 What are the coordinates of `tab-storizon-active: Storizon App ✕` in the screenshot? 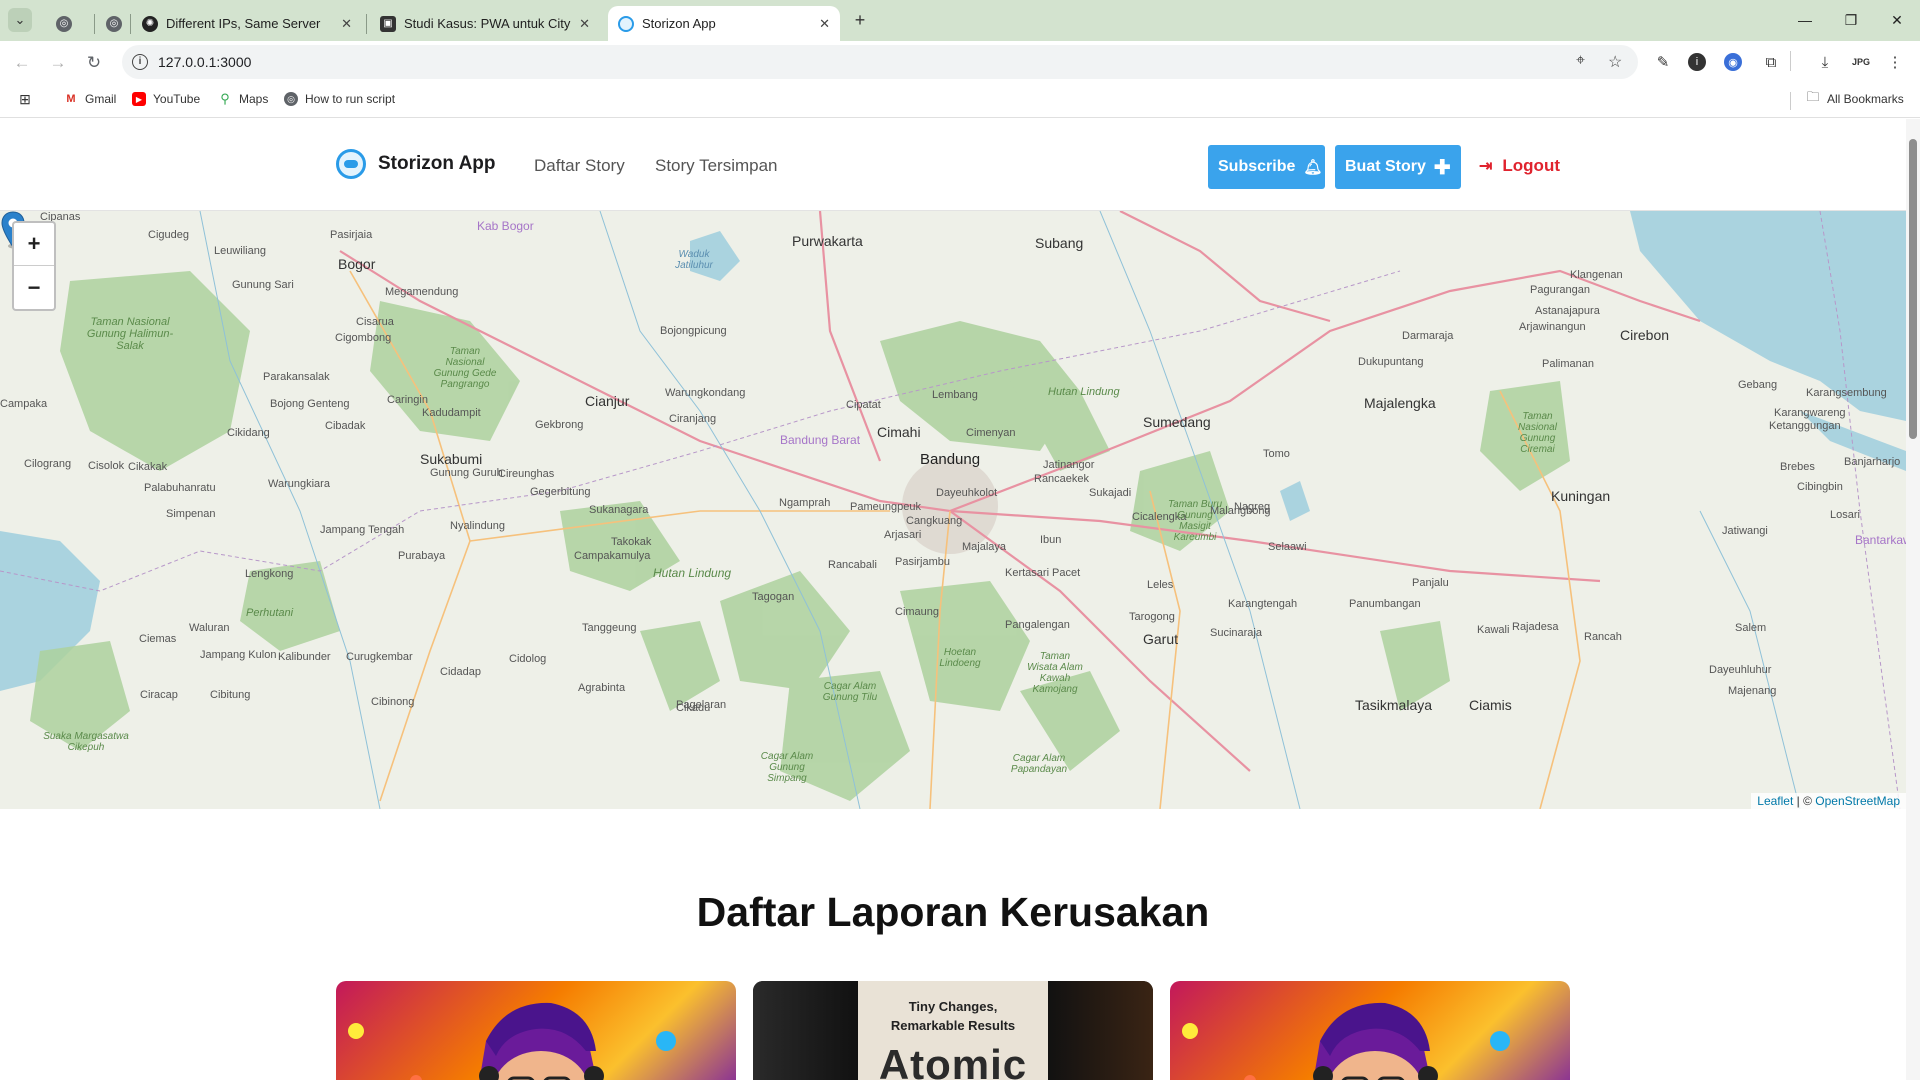 It's located at (724, 23).